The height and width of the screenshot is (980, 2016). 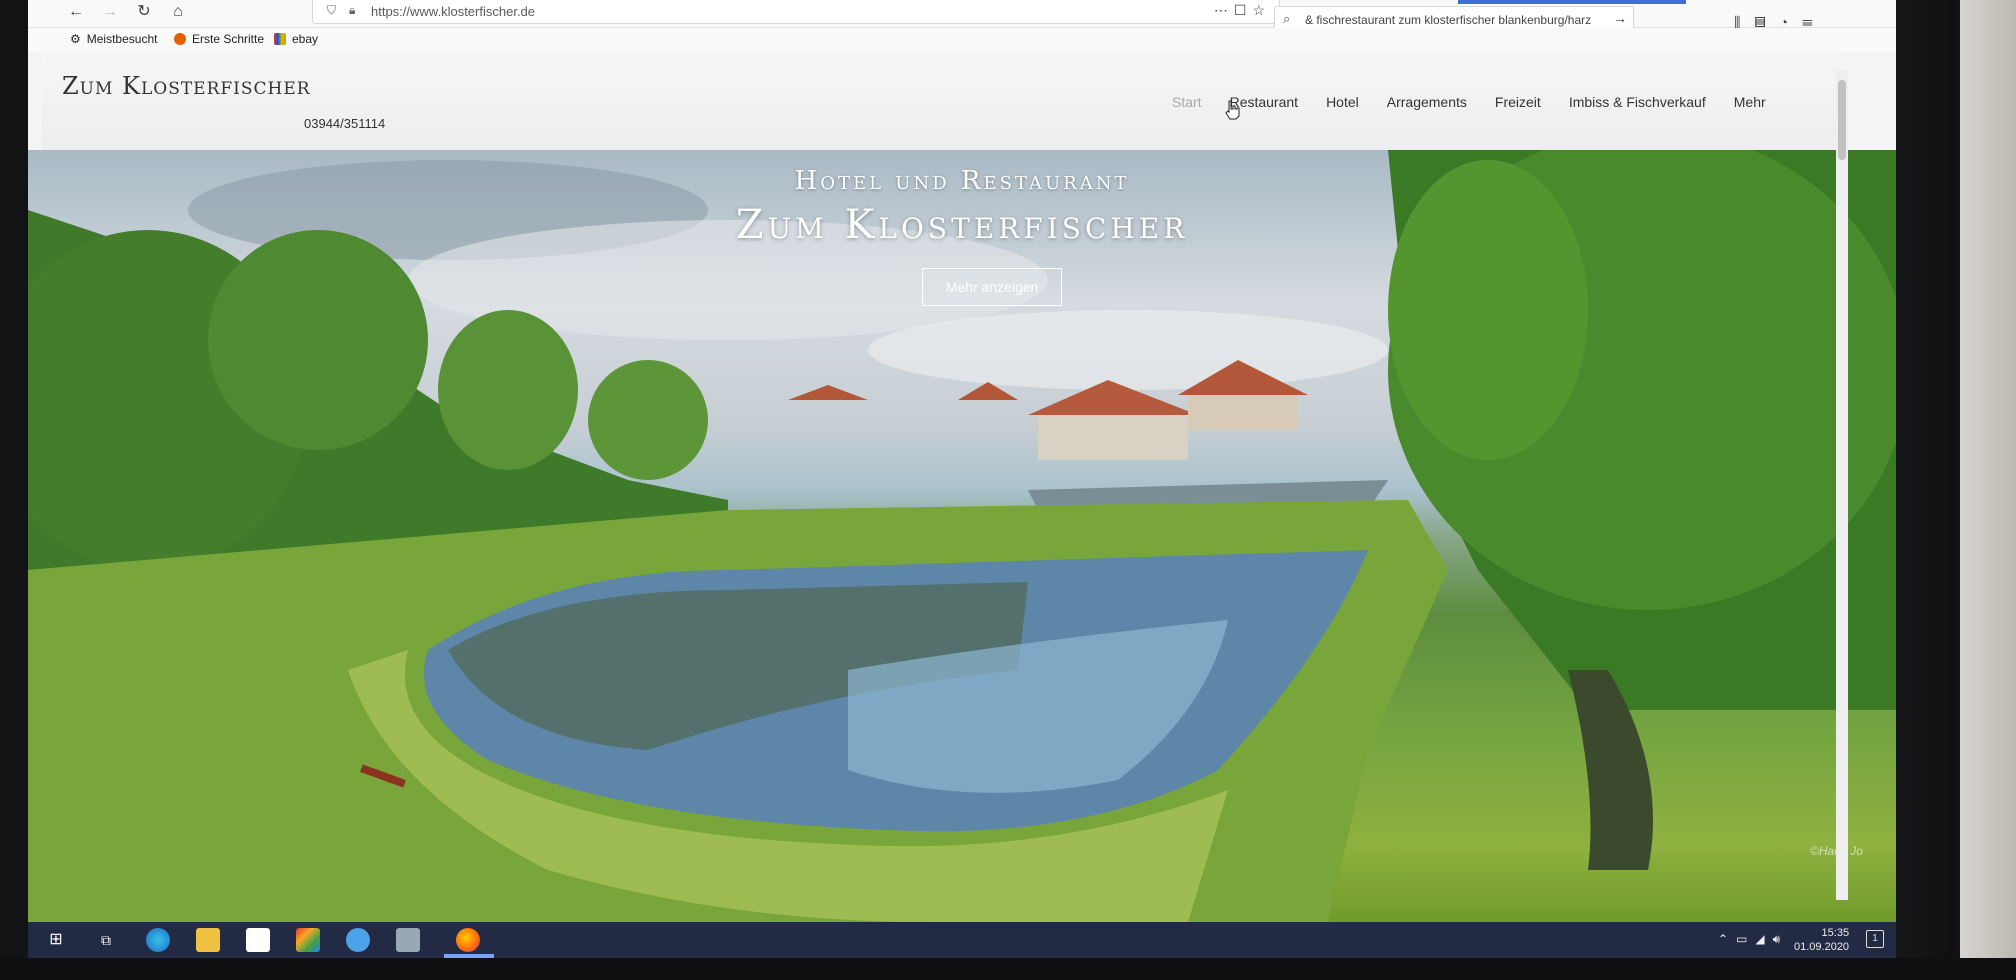 I want to click on task-view-icon: ⧉, so click(x=106, y=940).